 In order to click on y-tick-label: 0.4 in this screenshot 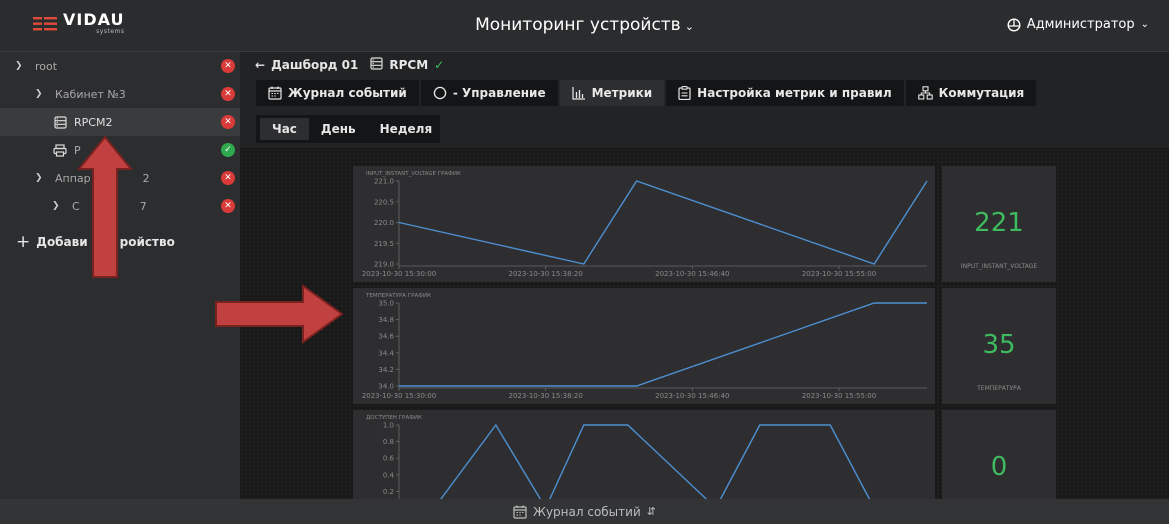, I will do `click(389, 475)`.